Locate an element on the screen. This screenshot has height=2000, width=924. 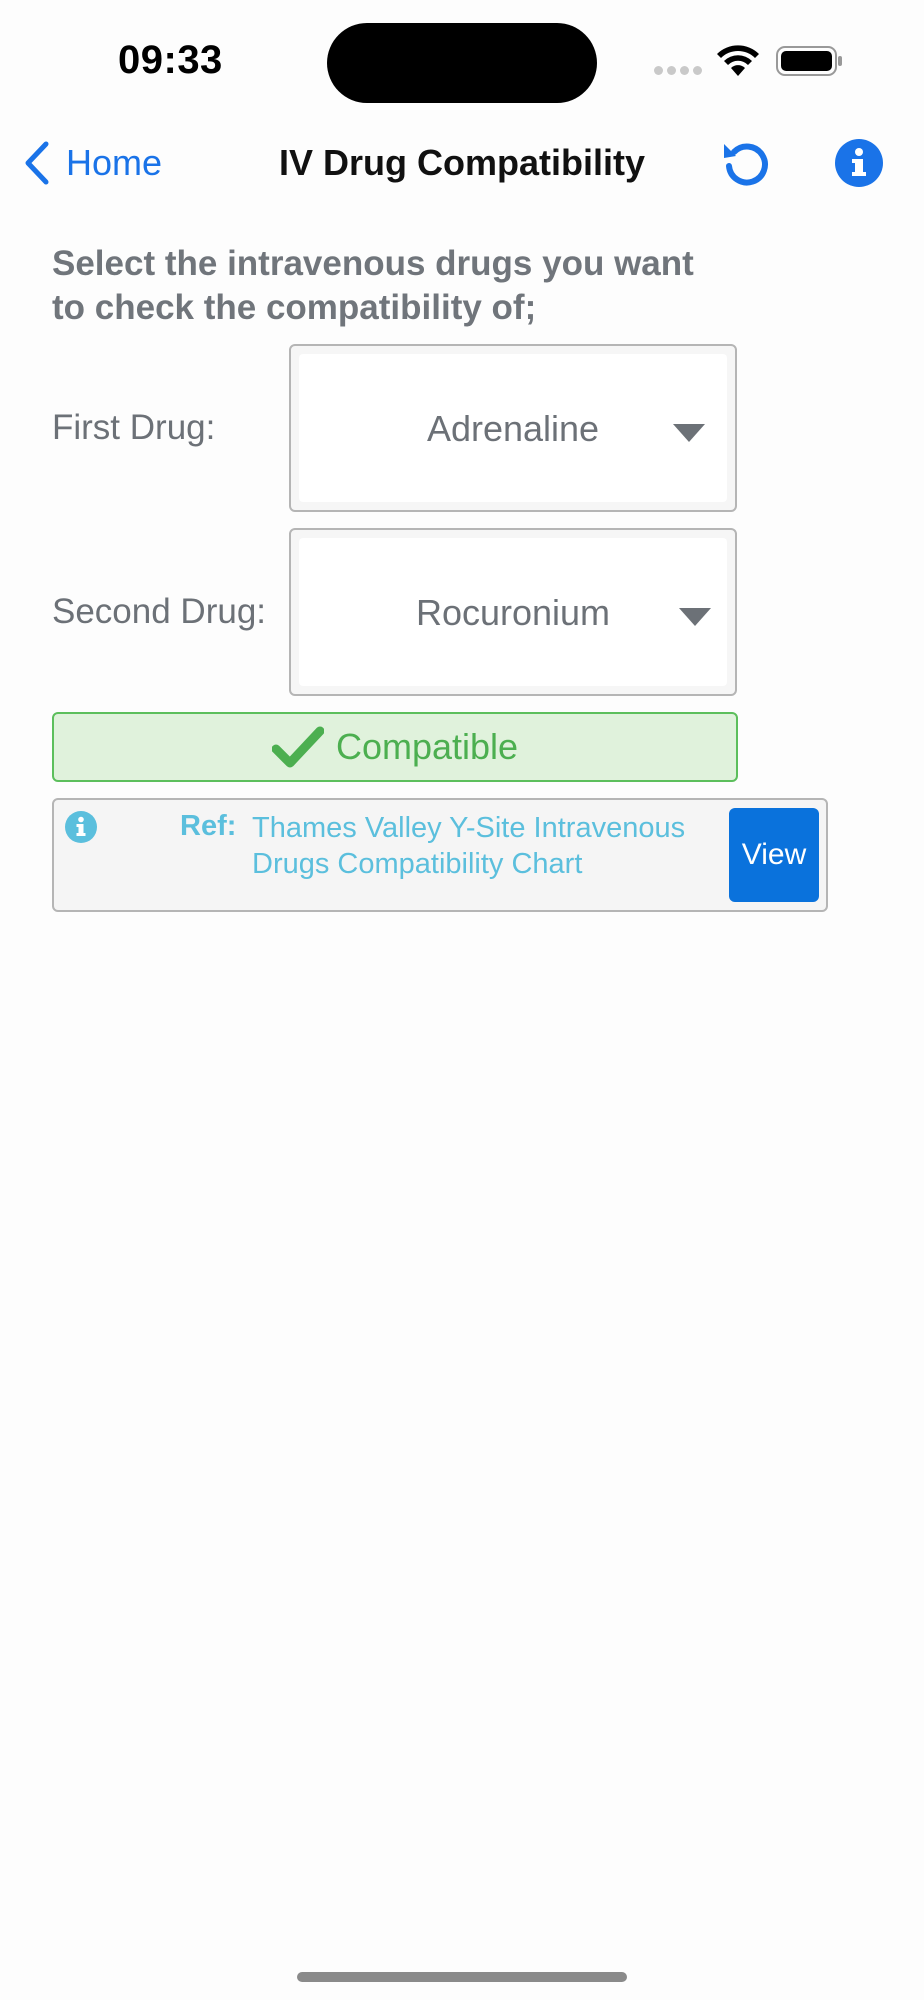
chevron-left-icon is located at coordinates (37, 163).